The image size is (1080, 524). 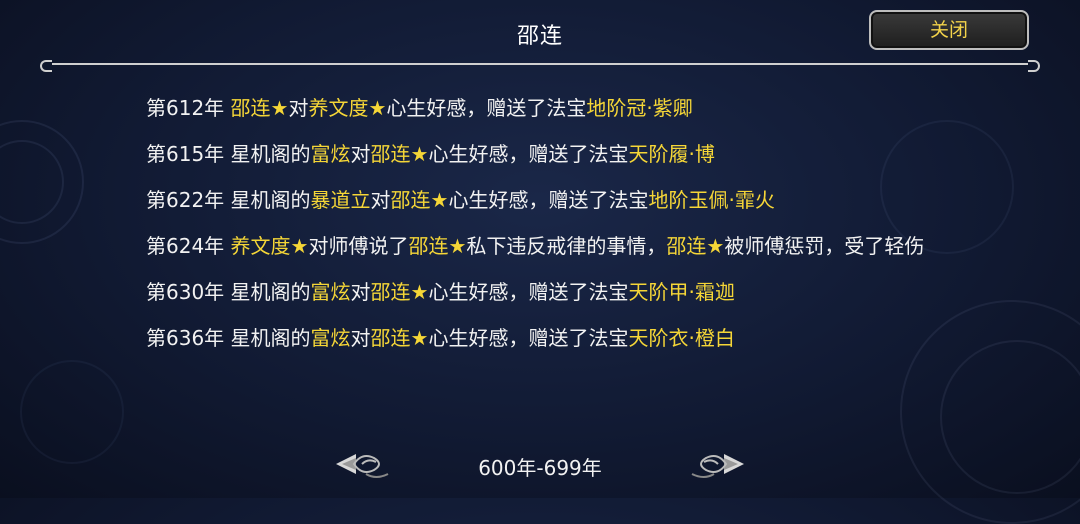 What do you see at coordinates (362, 464) in the screenshot?
I see `prev-page-arrow-icon` at bounding box center [362, 464].